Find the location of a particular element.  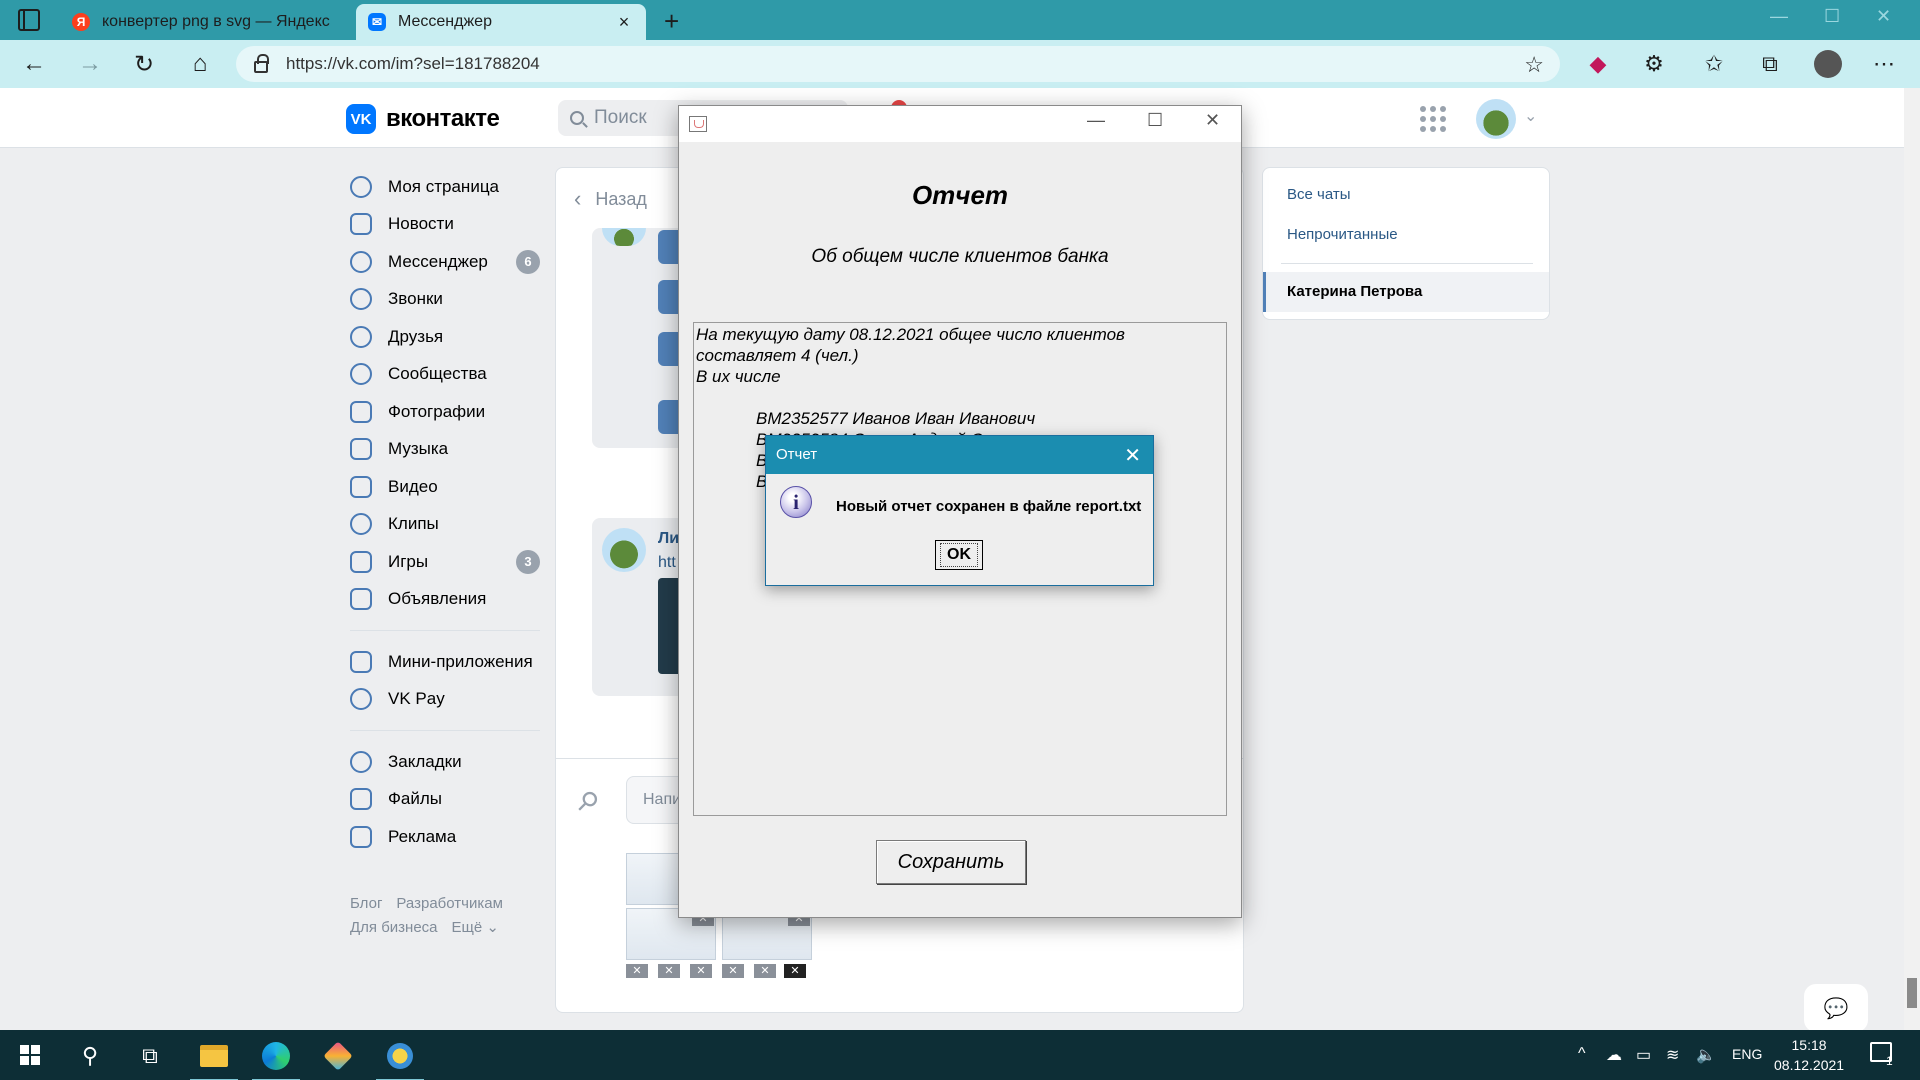

message-input: Напи is located at coordinates (656, 800).